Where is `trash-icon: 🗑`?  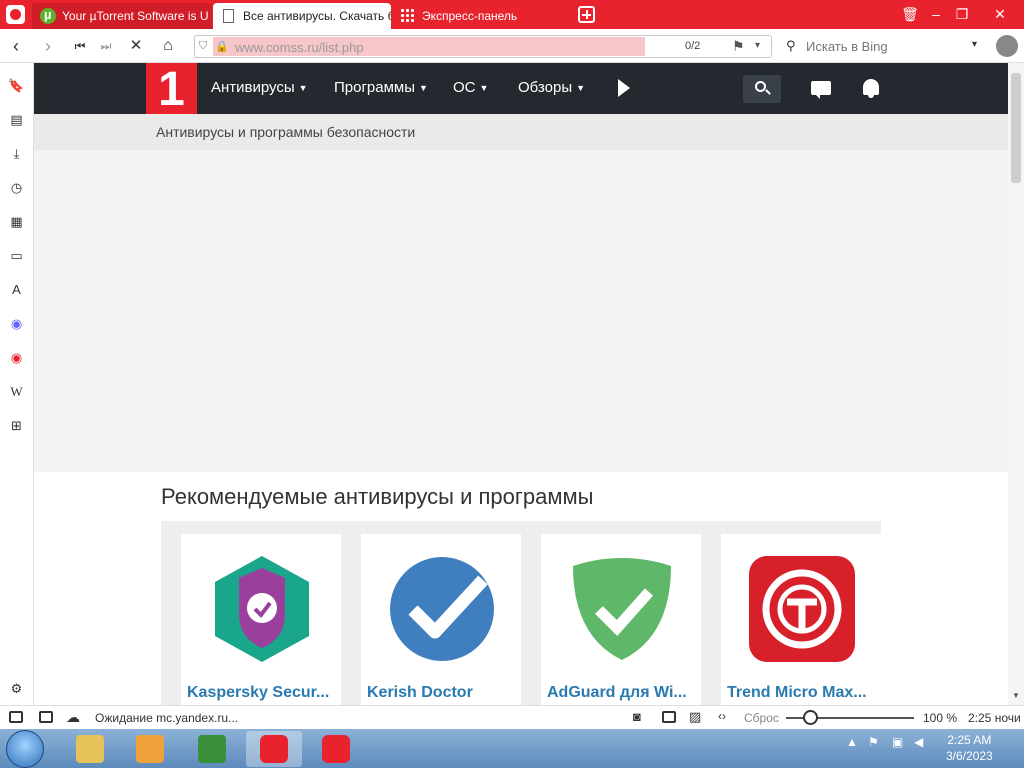
trash-icon: 🗑 is located at coordinates (910, 14).